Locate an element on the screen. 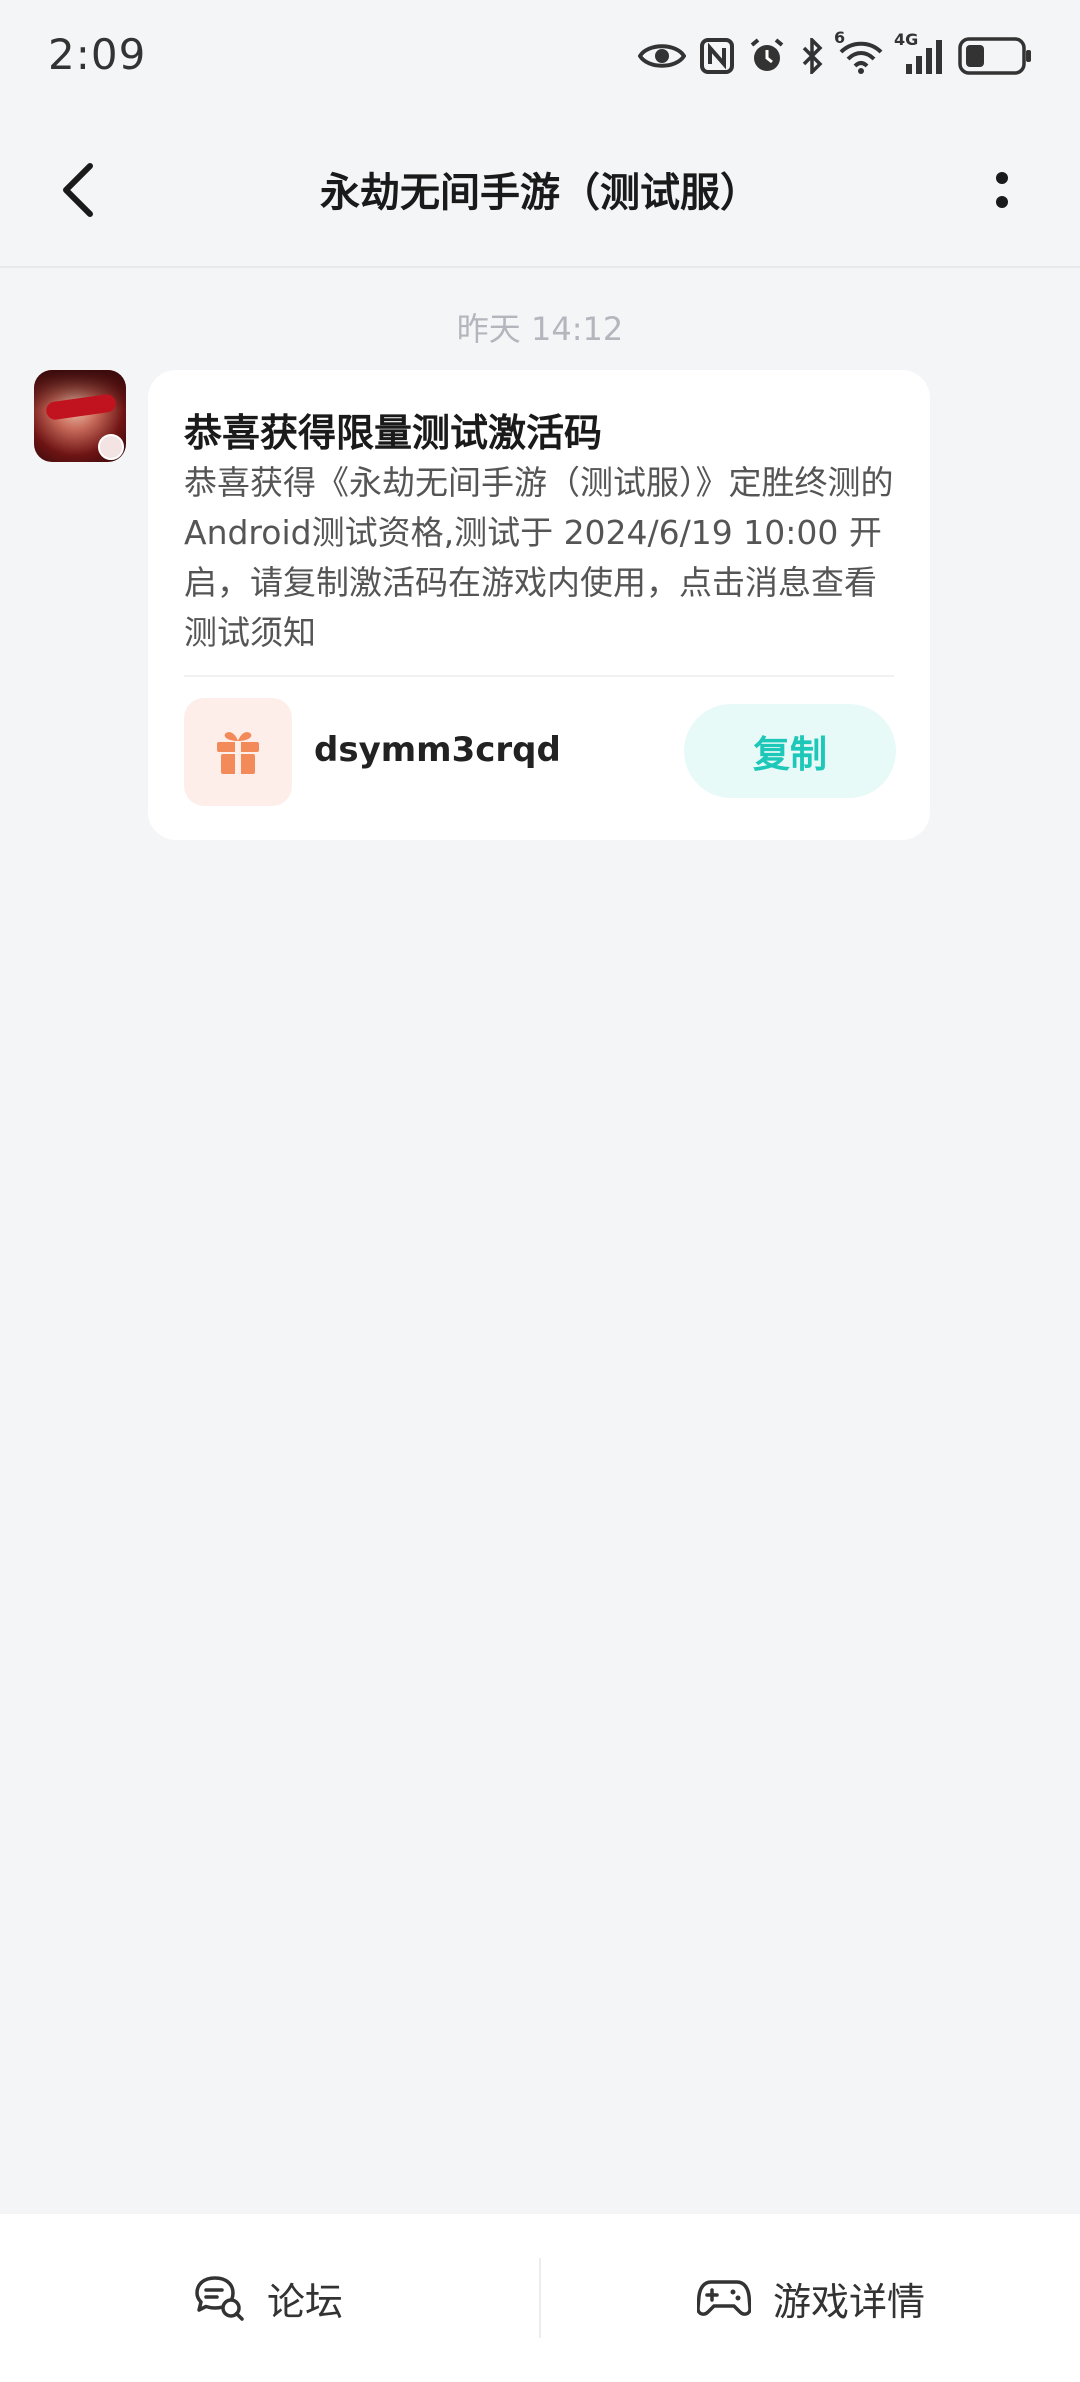 This screenshot has height=2382, width=1080. copy-button: 复制 is located at coordinates (790, 751).